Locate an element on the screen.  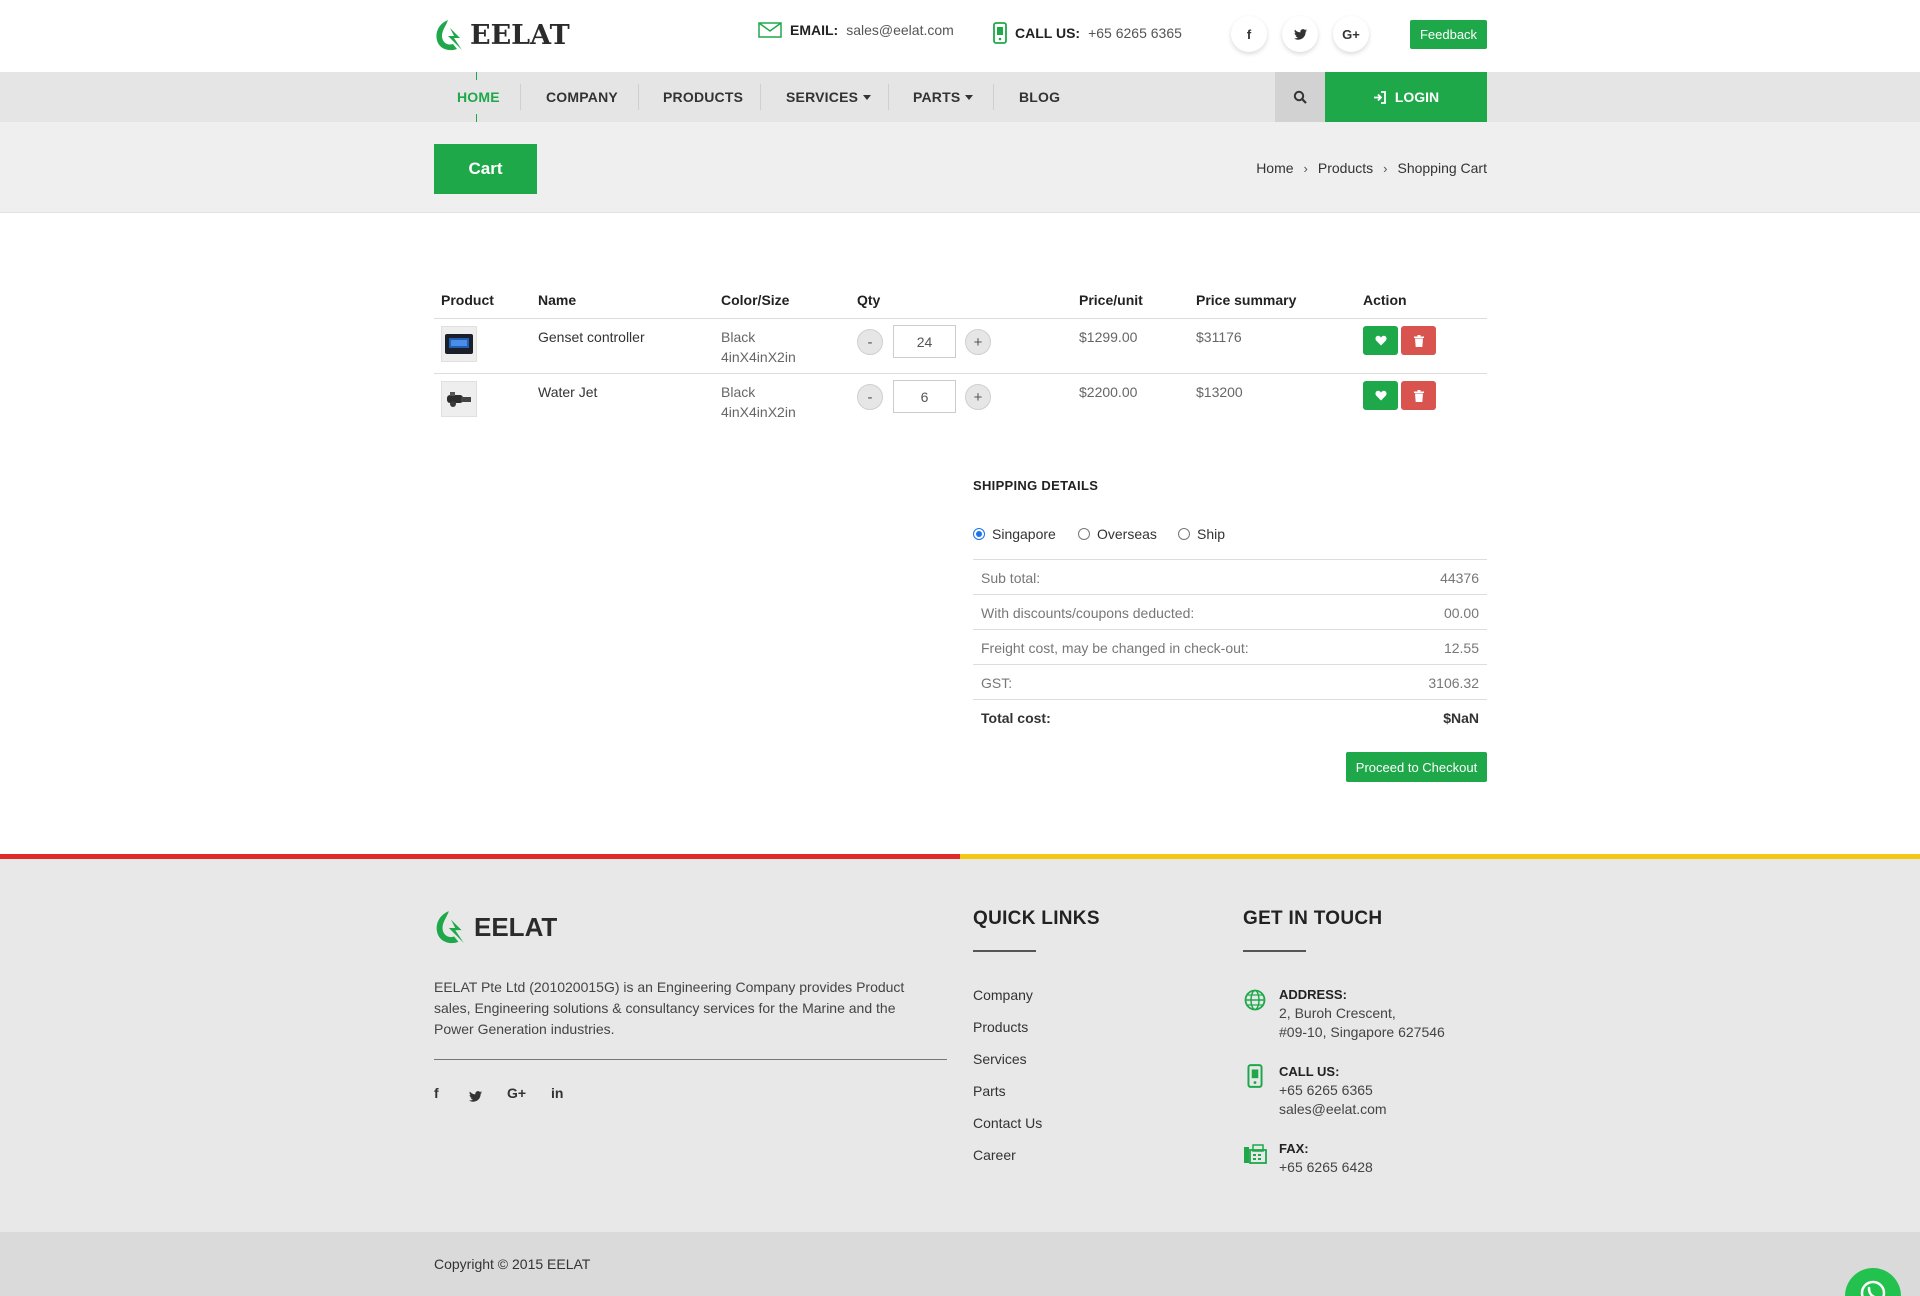
caret-down-icon is located at coordinates (969, 97).